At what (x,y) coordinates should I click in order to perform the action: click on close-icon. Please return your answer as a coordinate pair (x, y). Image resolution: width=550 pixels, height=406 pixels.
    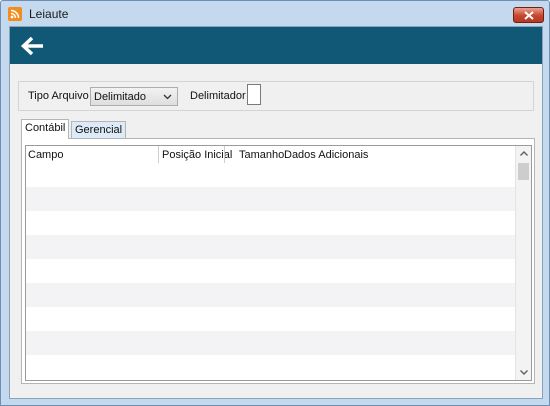
    Looking at the image, I should click on (529, 15).